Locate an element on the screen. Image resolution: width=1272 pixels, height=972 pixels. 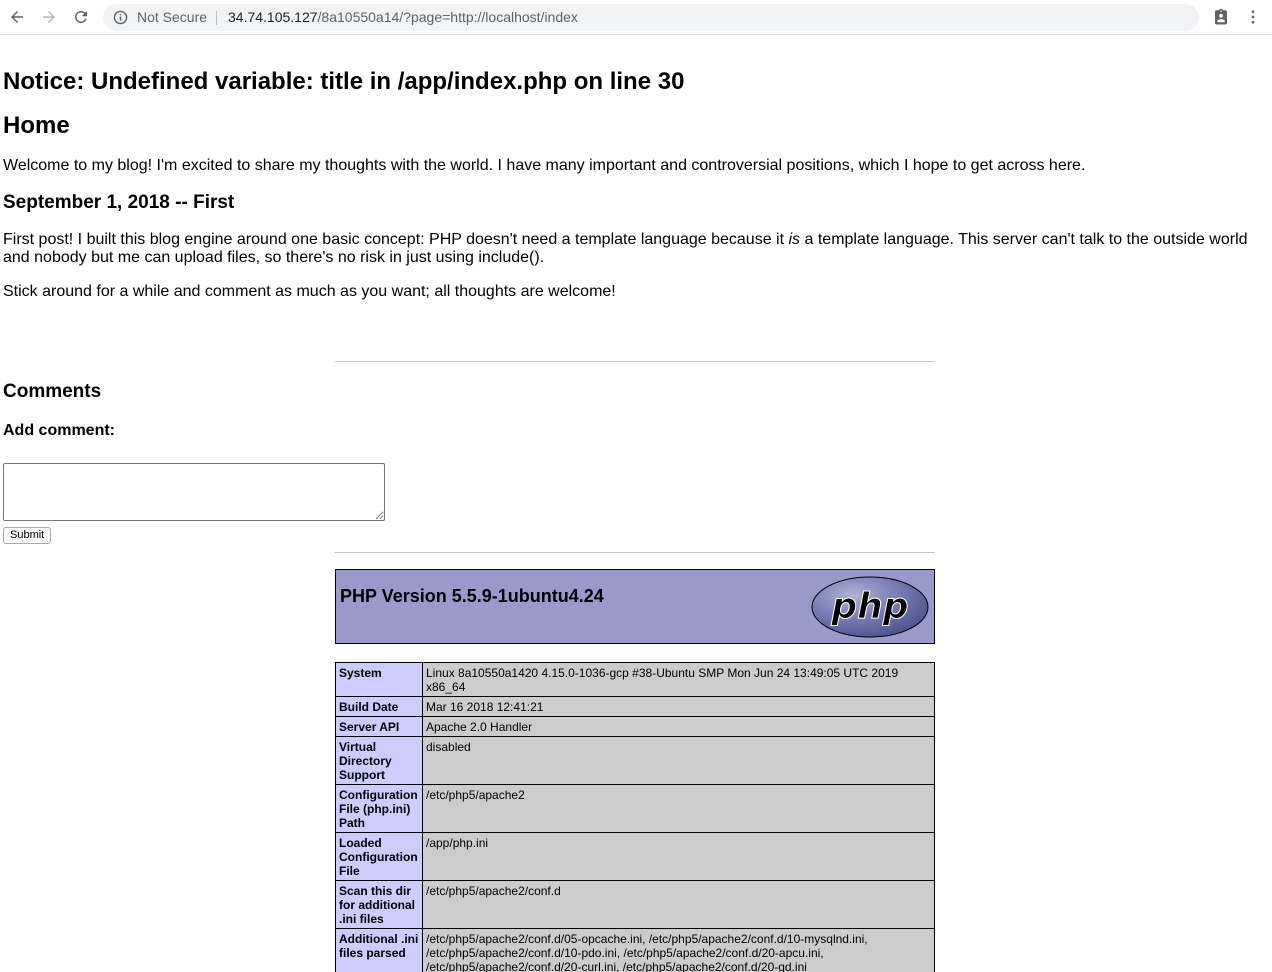
phpinfo-key: Build Date is located at coordinates (379, 706).